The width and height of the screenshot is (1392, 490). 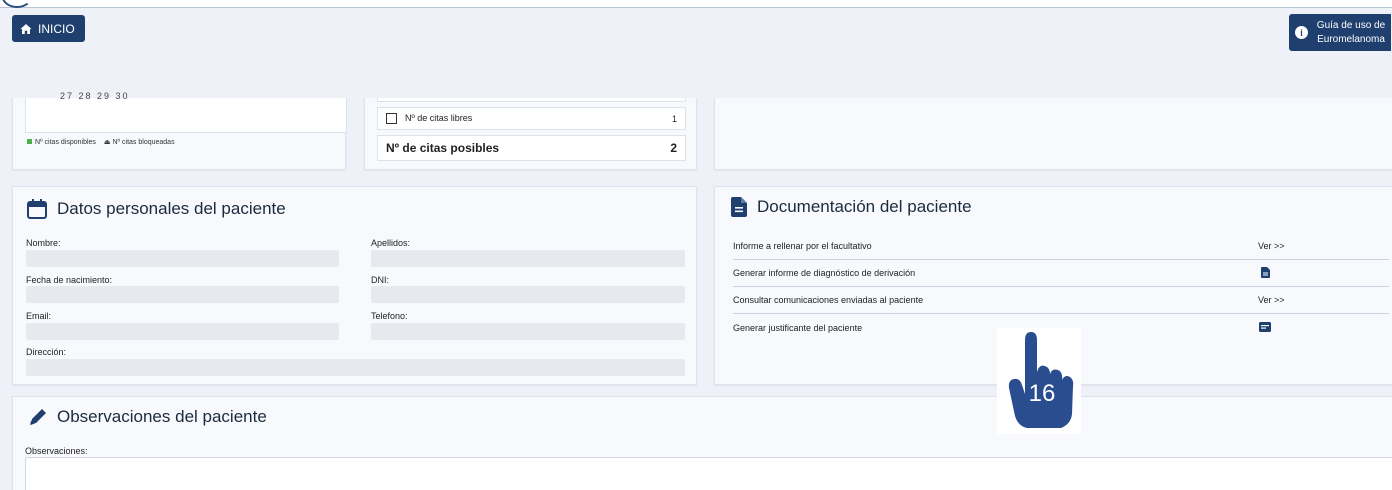 I want to click on free-appointments-value: 1, so click(x=674, y=118).